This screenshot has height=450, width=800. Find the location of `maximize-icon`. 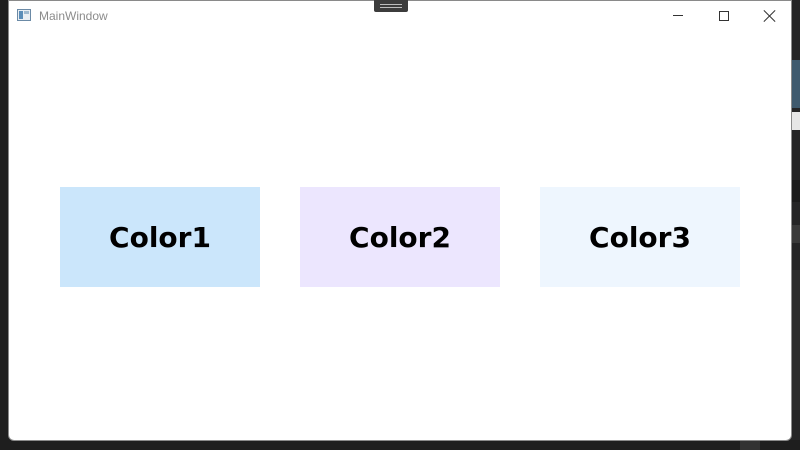

maximize-icon is located at coordinates (724, 16).